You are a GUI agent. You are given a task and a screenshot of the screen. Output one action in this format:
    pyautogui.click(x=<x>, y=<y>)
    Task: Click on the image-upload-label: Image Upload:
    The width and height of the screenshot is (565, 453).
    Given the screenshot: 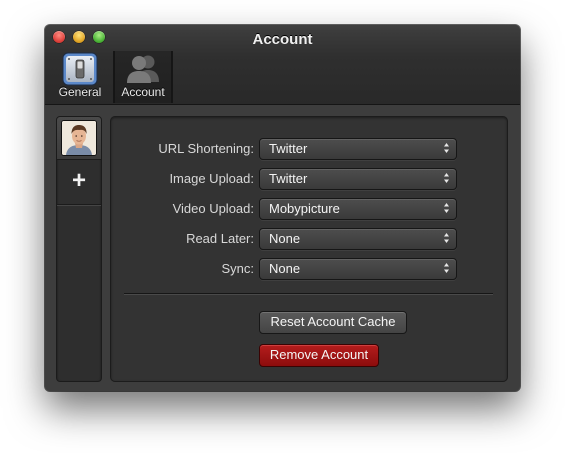 What is the action you would take?
    pyautogui.click(x=211, y=178)
    